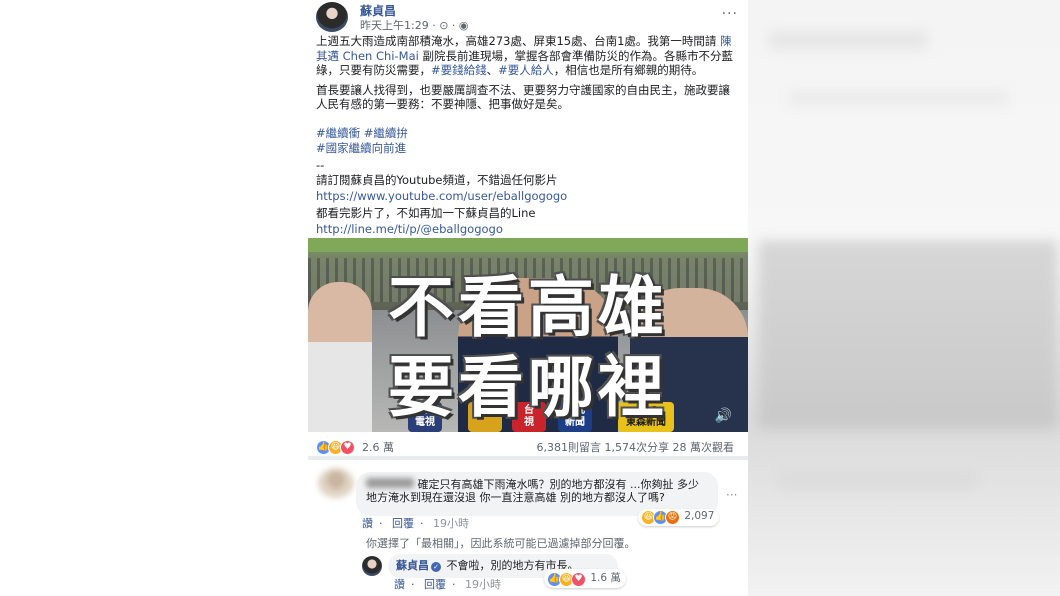 The height and width of the screenshot is (596, 1060). I want to click on comment-reactions: 😆 👍 😡 2,097, so click(679, 517).